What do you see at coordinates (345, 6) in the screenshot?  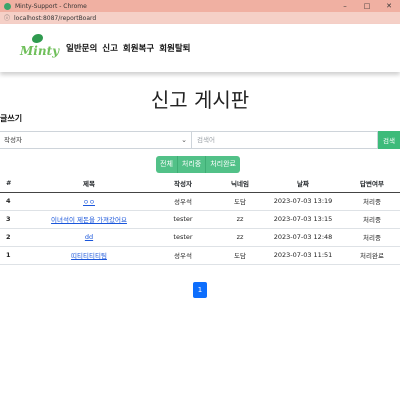 I see `minimize-icon: –` at bounding box center [345, 6].